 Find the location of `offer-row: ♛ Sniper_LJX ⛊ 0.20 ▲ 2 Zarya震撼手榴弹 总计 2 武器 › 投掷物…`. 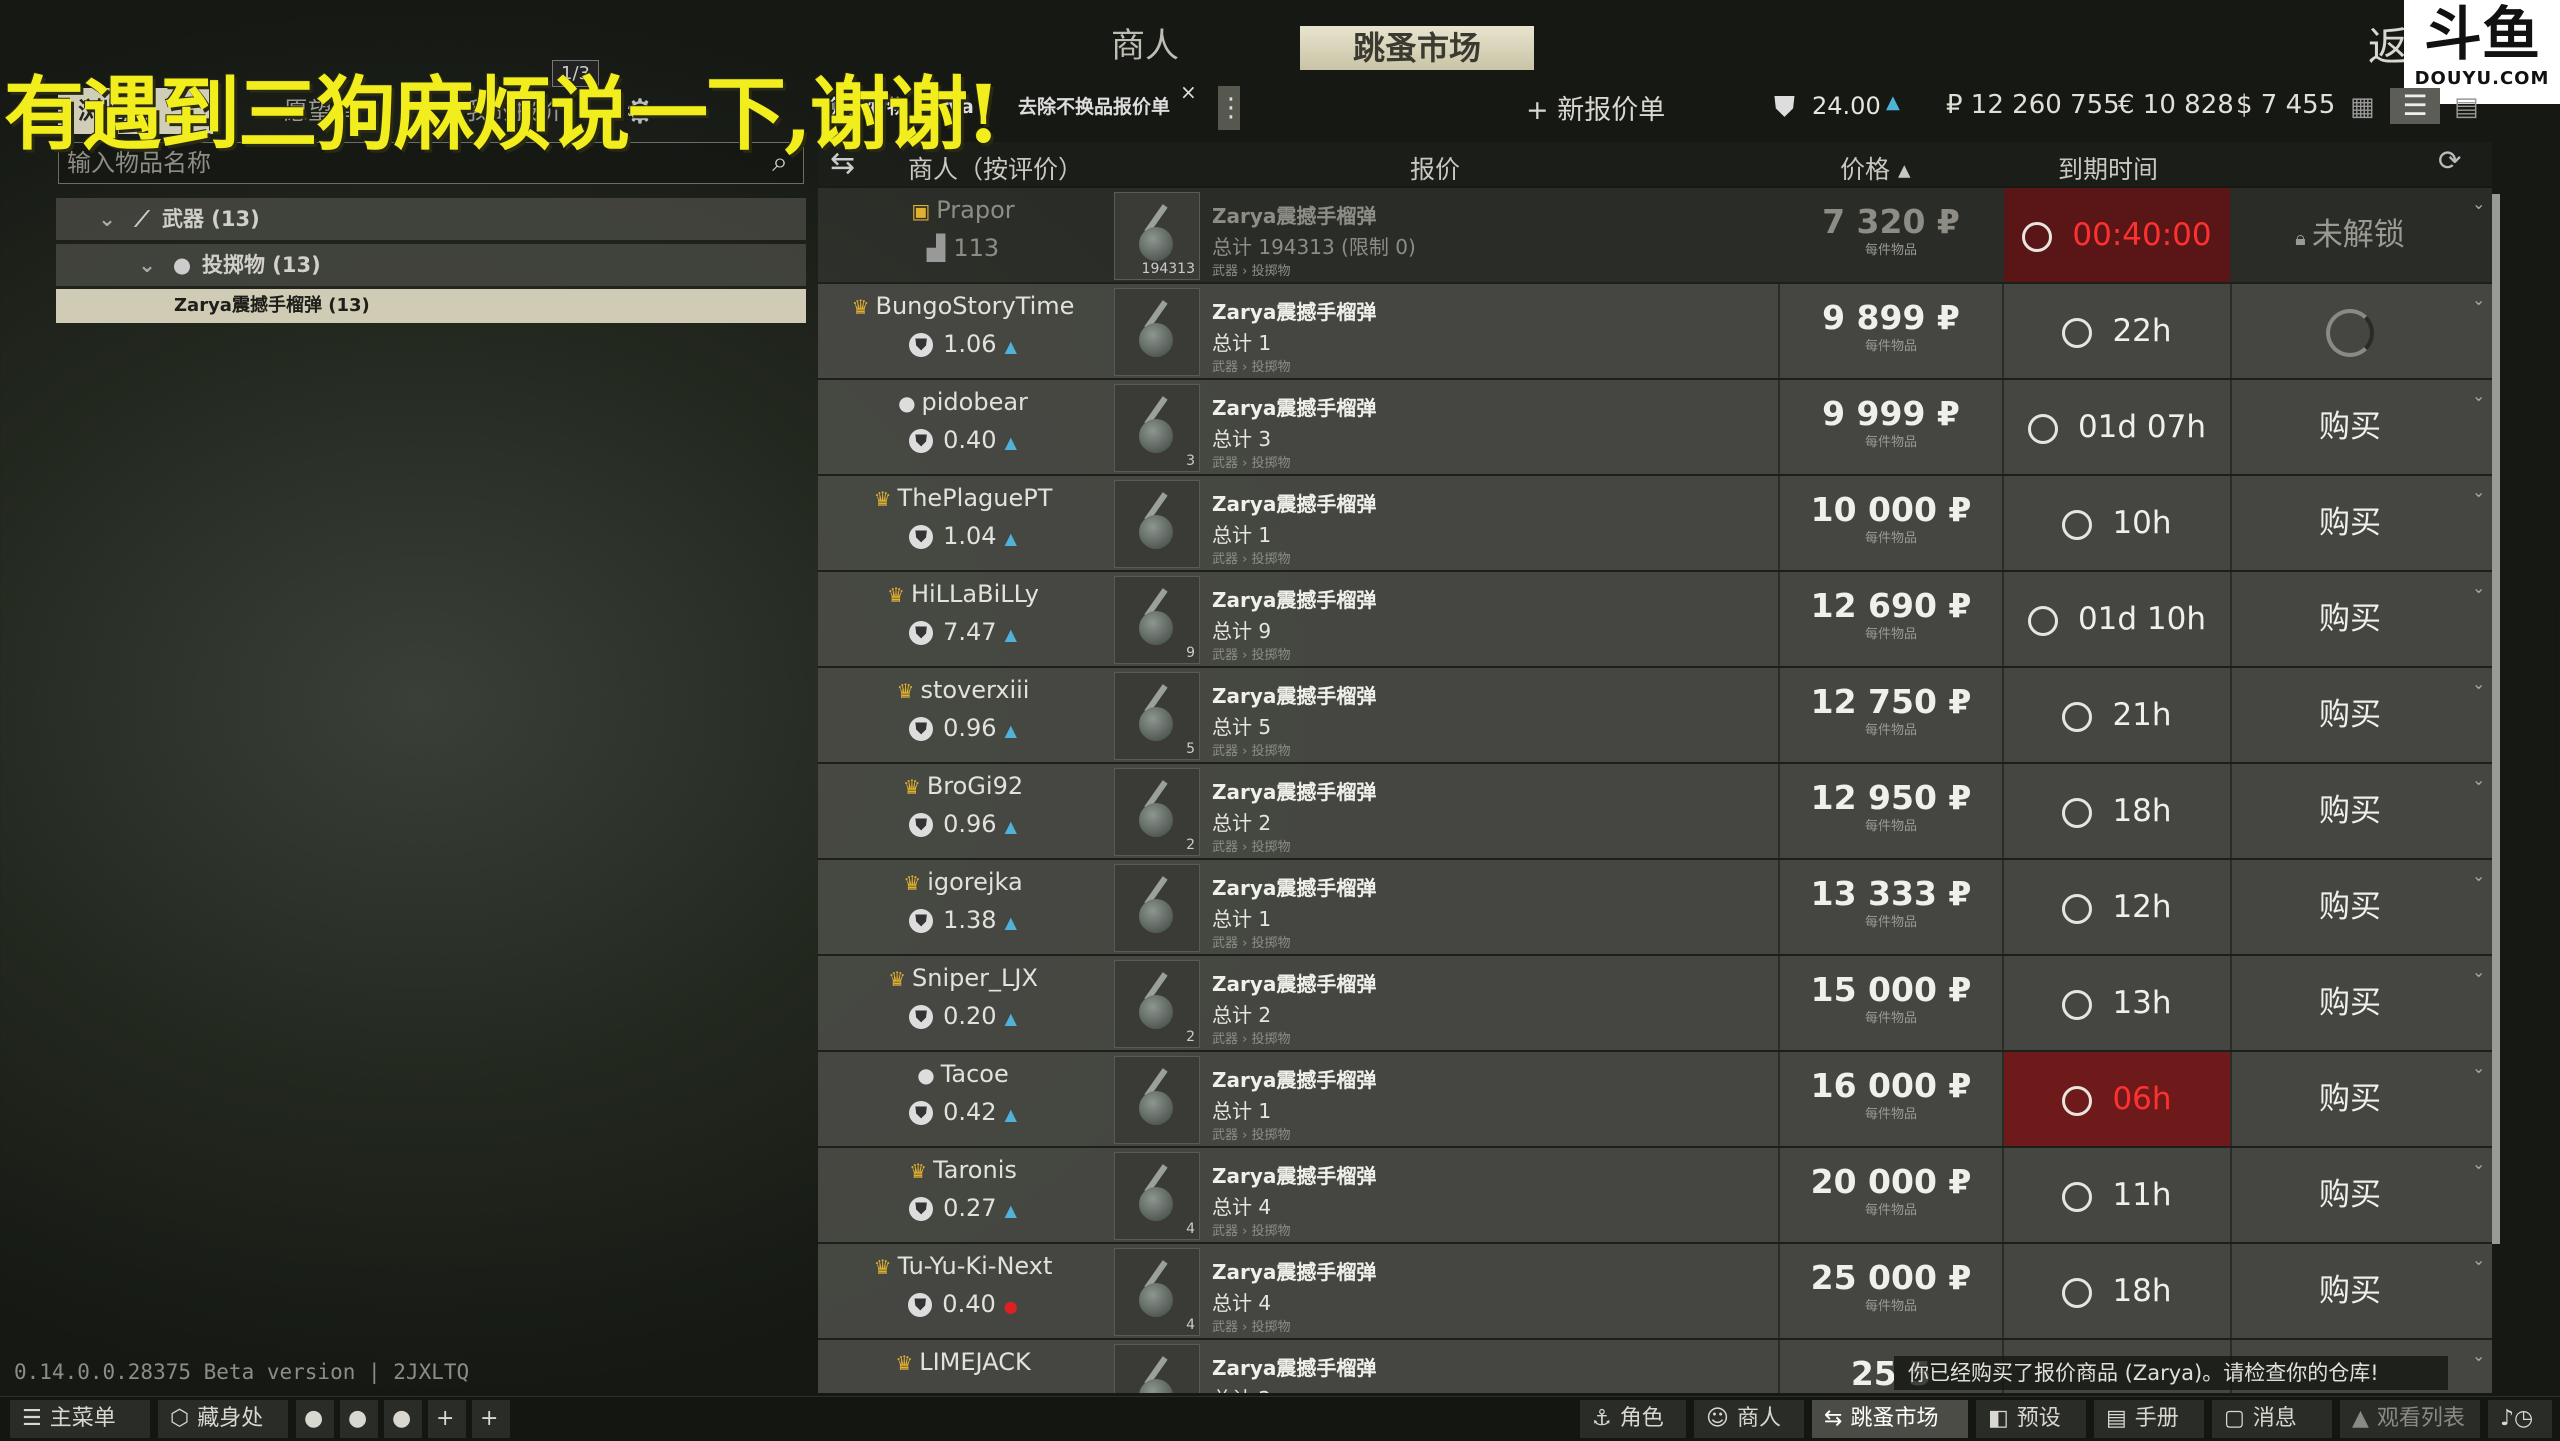

offer-row: ♛ Sniper_LJX ⛊ 0.20 ▲ 2 Zarya震撼手榴弹 总计 2 武器 › 投掷物… is located at coordinates (1655, 1004).